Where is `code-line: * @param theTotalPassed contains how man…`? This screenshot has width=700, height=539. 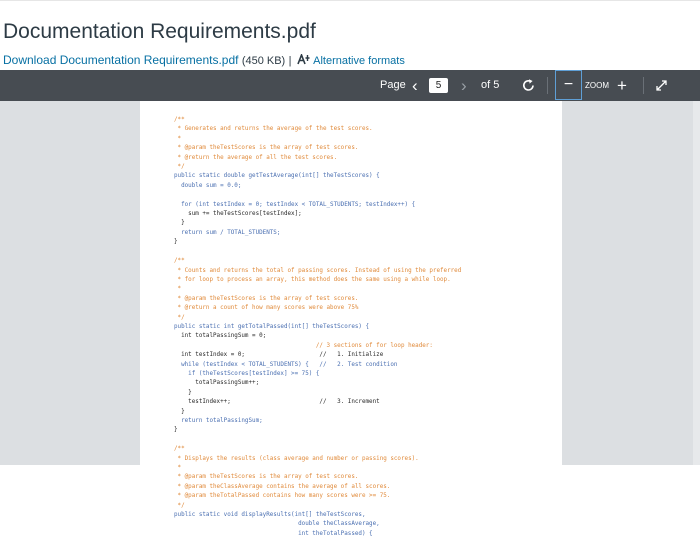
code-line: * @param theTotalPassed contains how man… is located at coordinates (282, 496).